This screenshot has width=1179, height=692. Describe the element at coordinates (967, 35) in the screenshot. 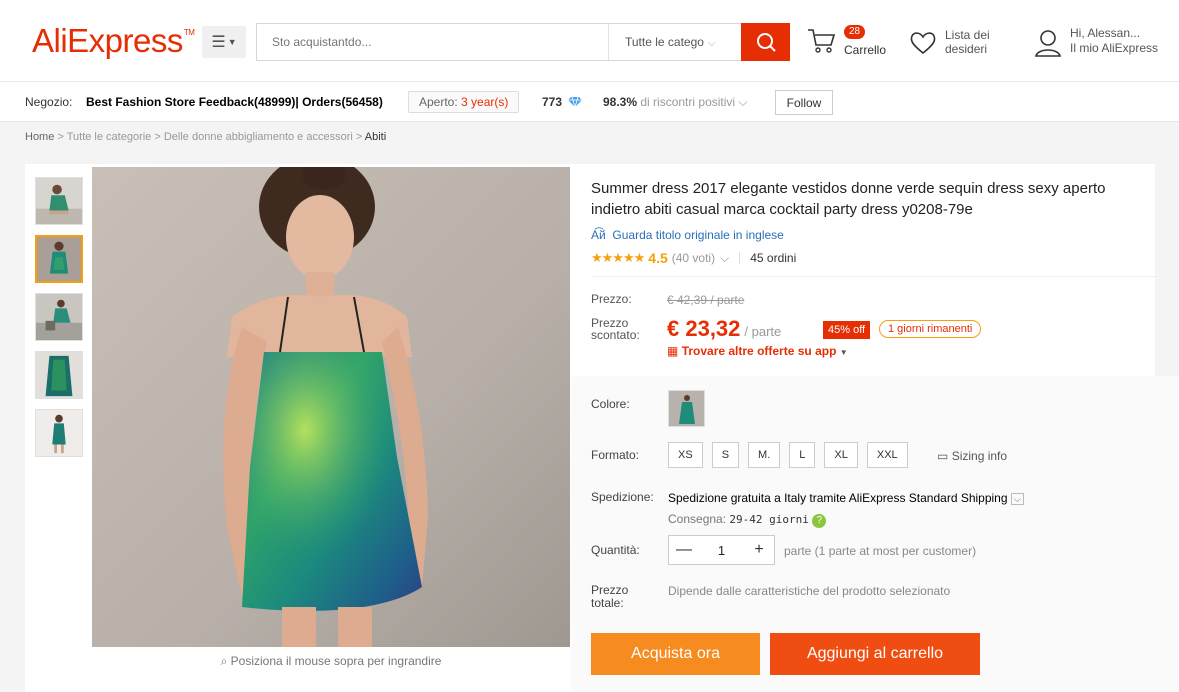

I see `wishlist-label-1: Lista dei` at that location.